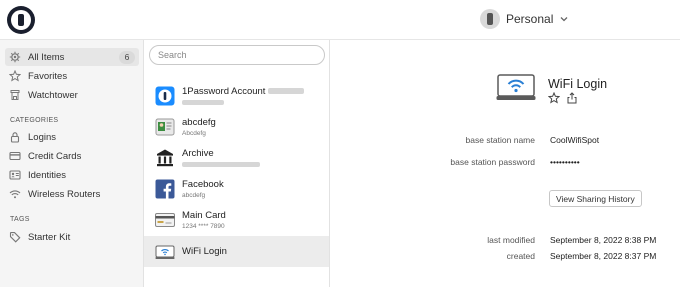  Describe the element at coordinates (500, 140) in the screenshot. I see `field-label-base-station-name: base station name` at that location.